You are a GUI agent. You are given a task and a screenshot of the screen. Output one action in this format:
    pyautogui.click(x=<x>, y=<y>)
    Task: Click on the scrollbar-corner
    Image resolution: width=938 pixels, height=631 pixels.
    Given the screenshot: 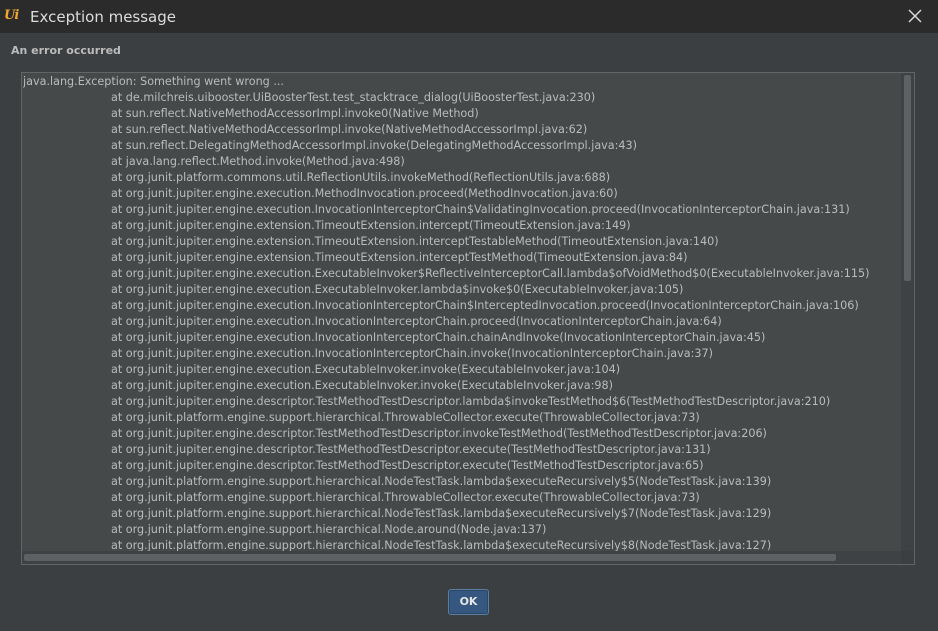 What is the action you would take?
    pyautogui.click(x=907, y=557)
    